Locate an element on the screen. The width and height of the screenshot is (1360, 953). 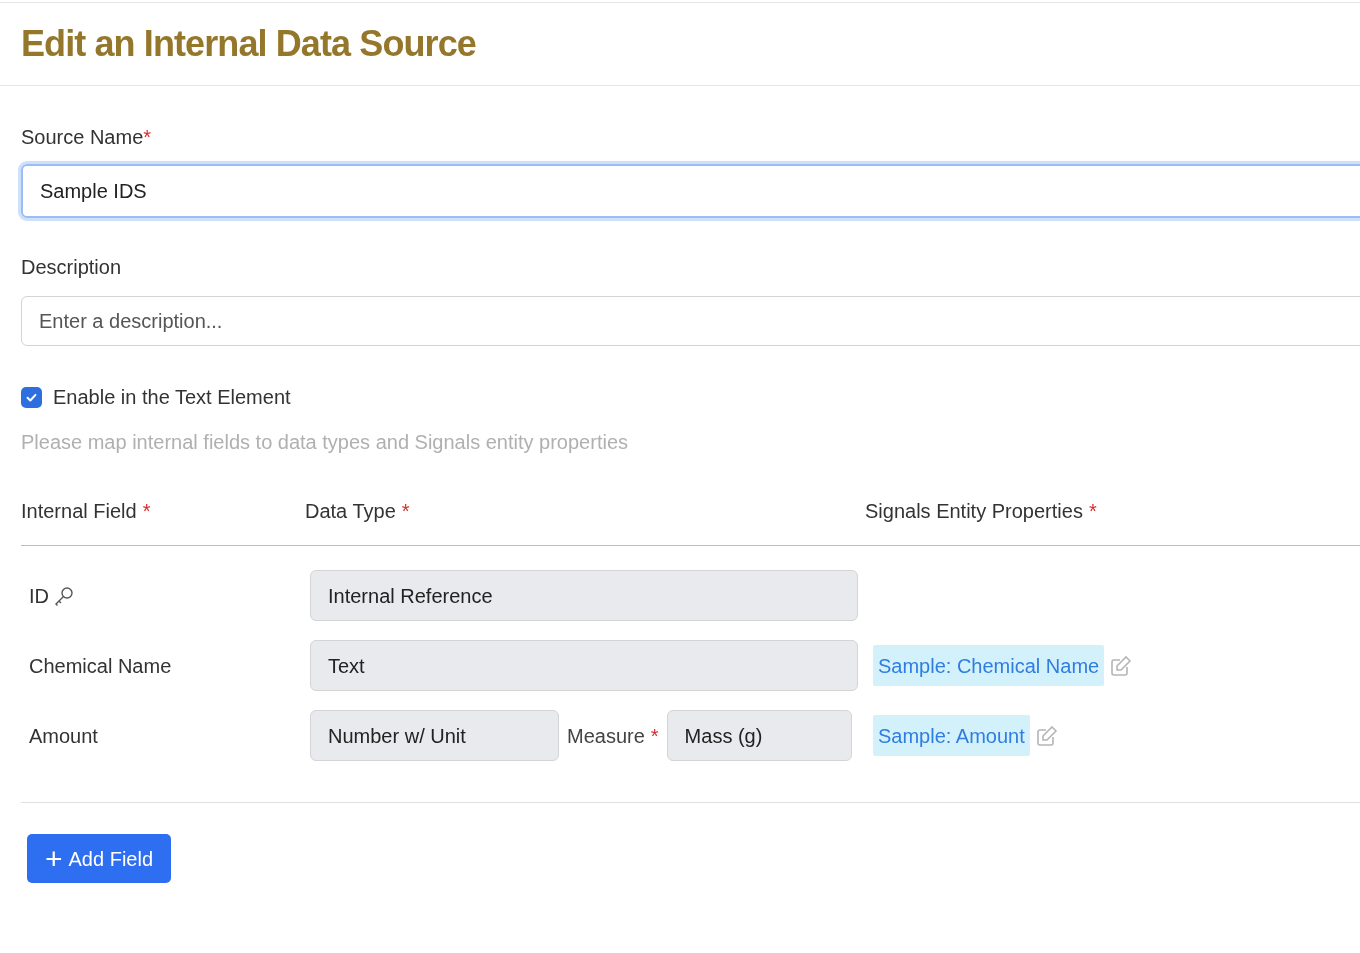
measure-select: Mass (g) is located at coordinates (759, 735).